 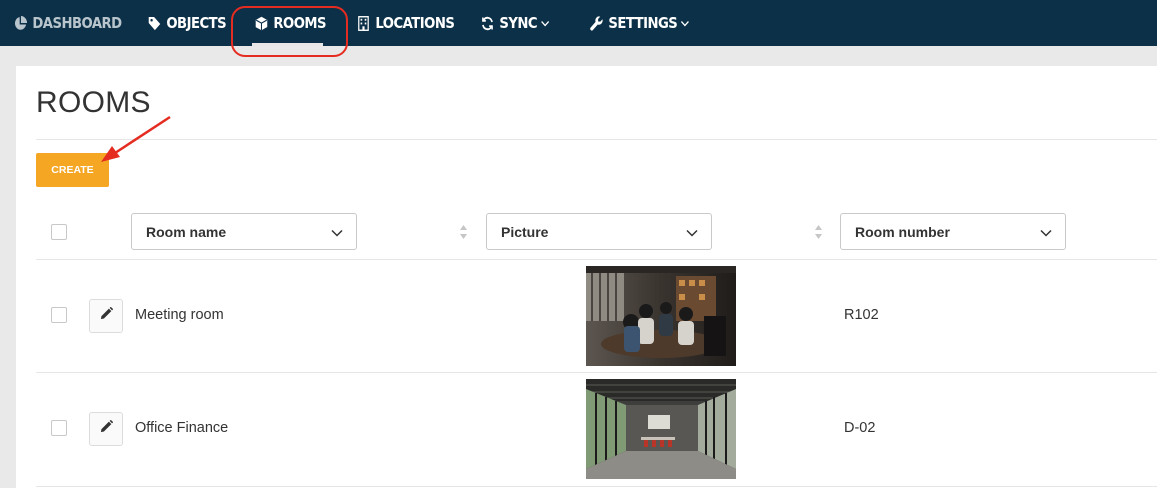 What do you see at coordinates (77, 23) in the screenshot?
I see `nav-label: DASHBOARD` at bounding box center [77, 23].